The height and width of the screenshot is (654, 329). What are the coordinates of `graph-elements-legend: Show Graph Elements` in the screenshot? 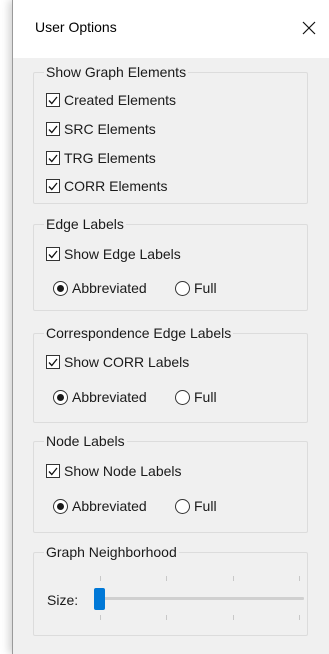 It's located at (116, 72).